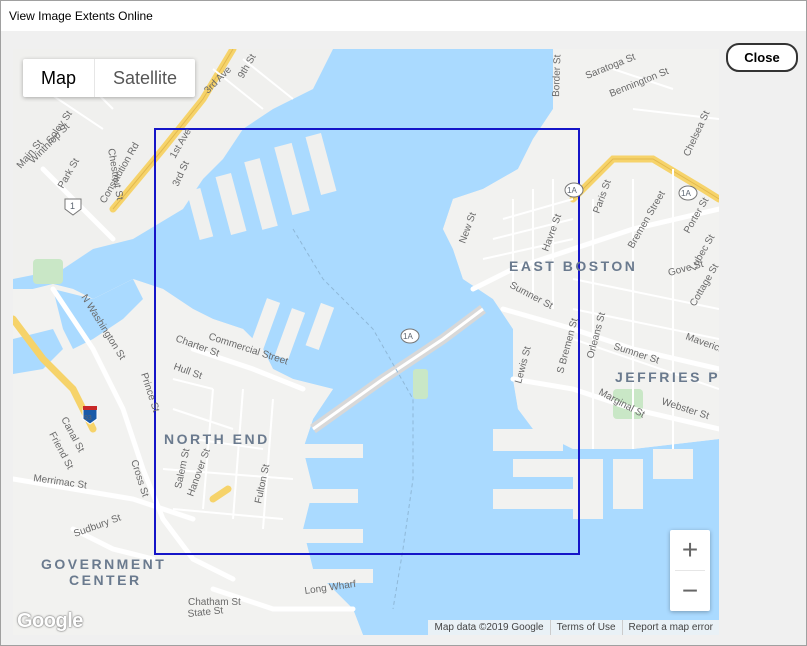 This screenshot has height=646, width=807. I want to click on route-1a-shield-right: 1A, so click(688, 193).